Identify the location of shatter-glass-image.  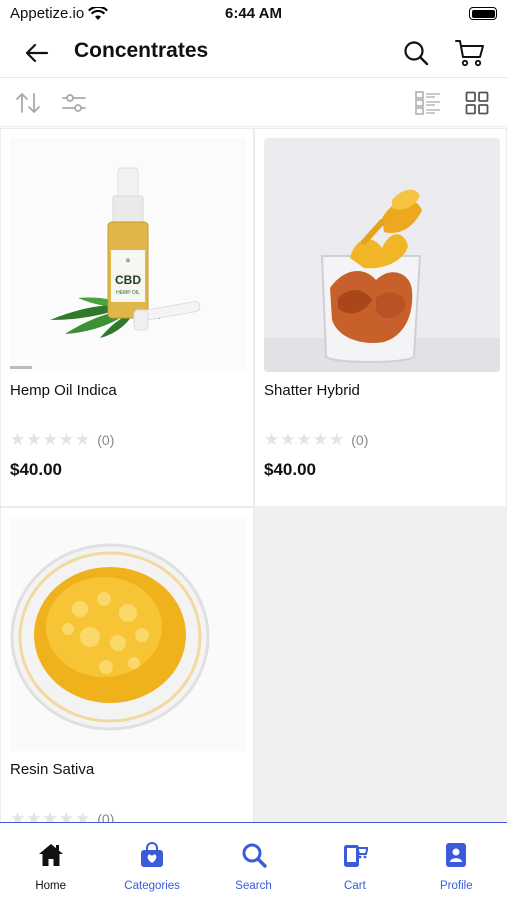
(382, 255).